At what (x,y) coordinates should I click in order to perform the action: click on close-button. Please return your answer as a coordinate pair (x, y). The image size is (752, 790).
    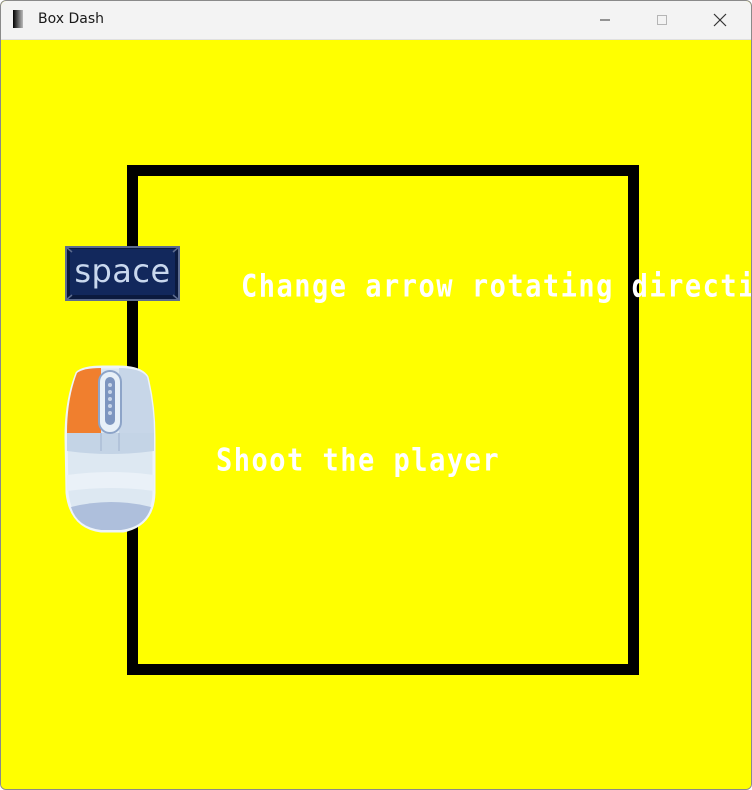
    Looking at the image, I should click on (720, 20).